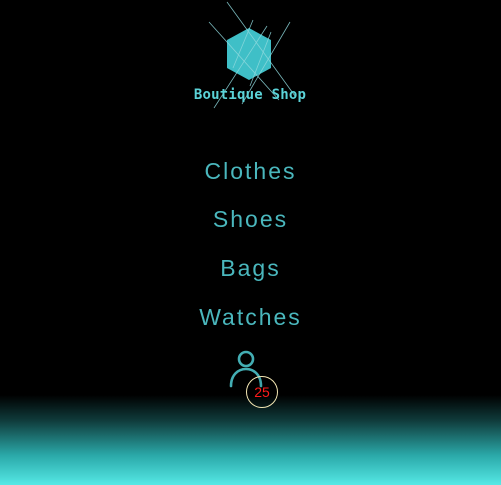 This screenshot has height=485, width=501. Describe the element at coordinates (262, 392) in the screenshot. I see `notification-count-badge: 25` at that location.